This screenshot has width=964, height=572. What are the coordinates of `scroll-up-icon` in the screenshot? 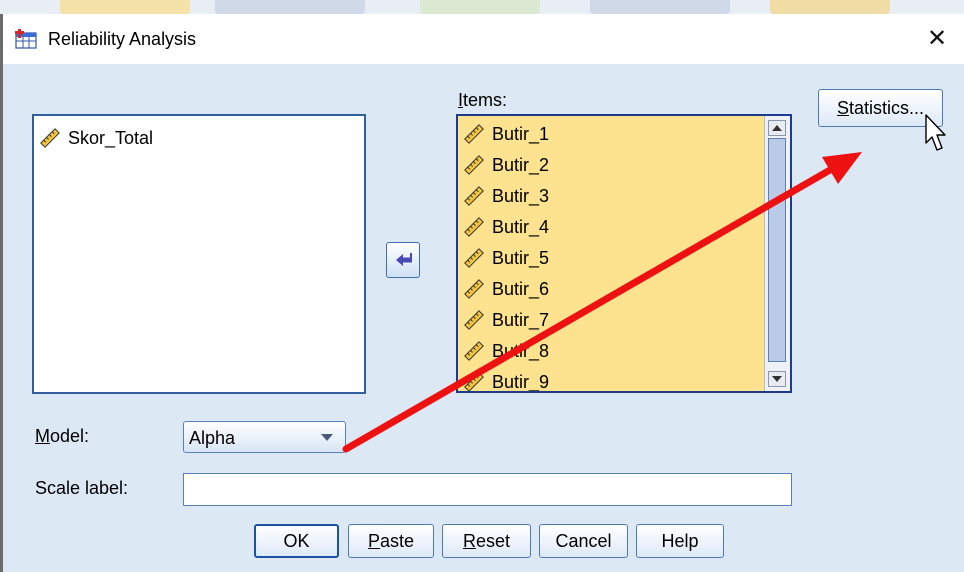 It's located at (777, 128).